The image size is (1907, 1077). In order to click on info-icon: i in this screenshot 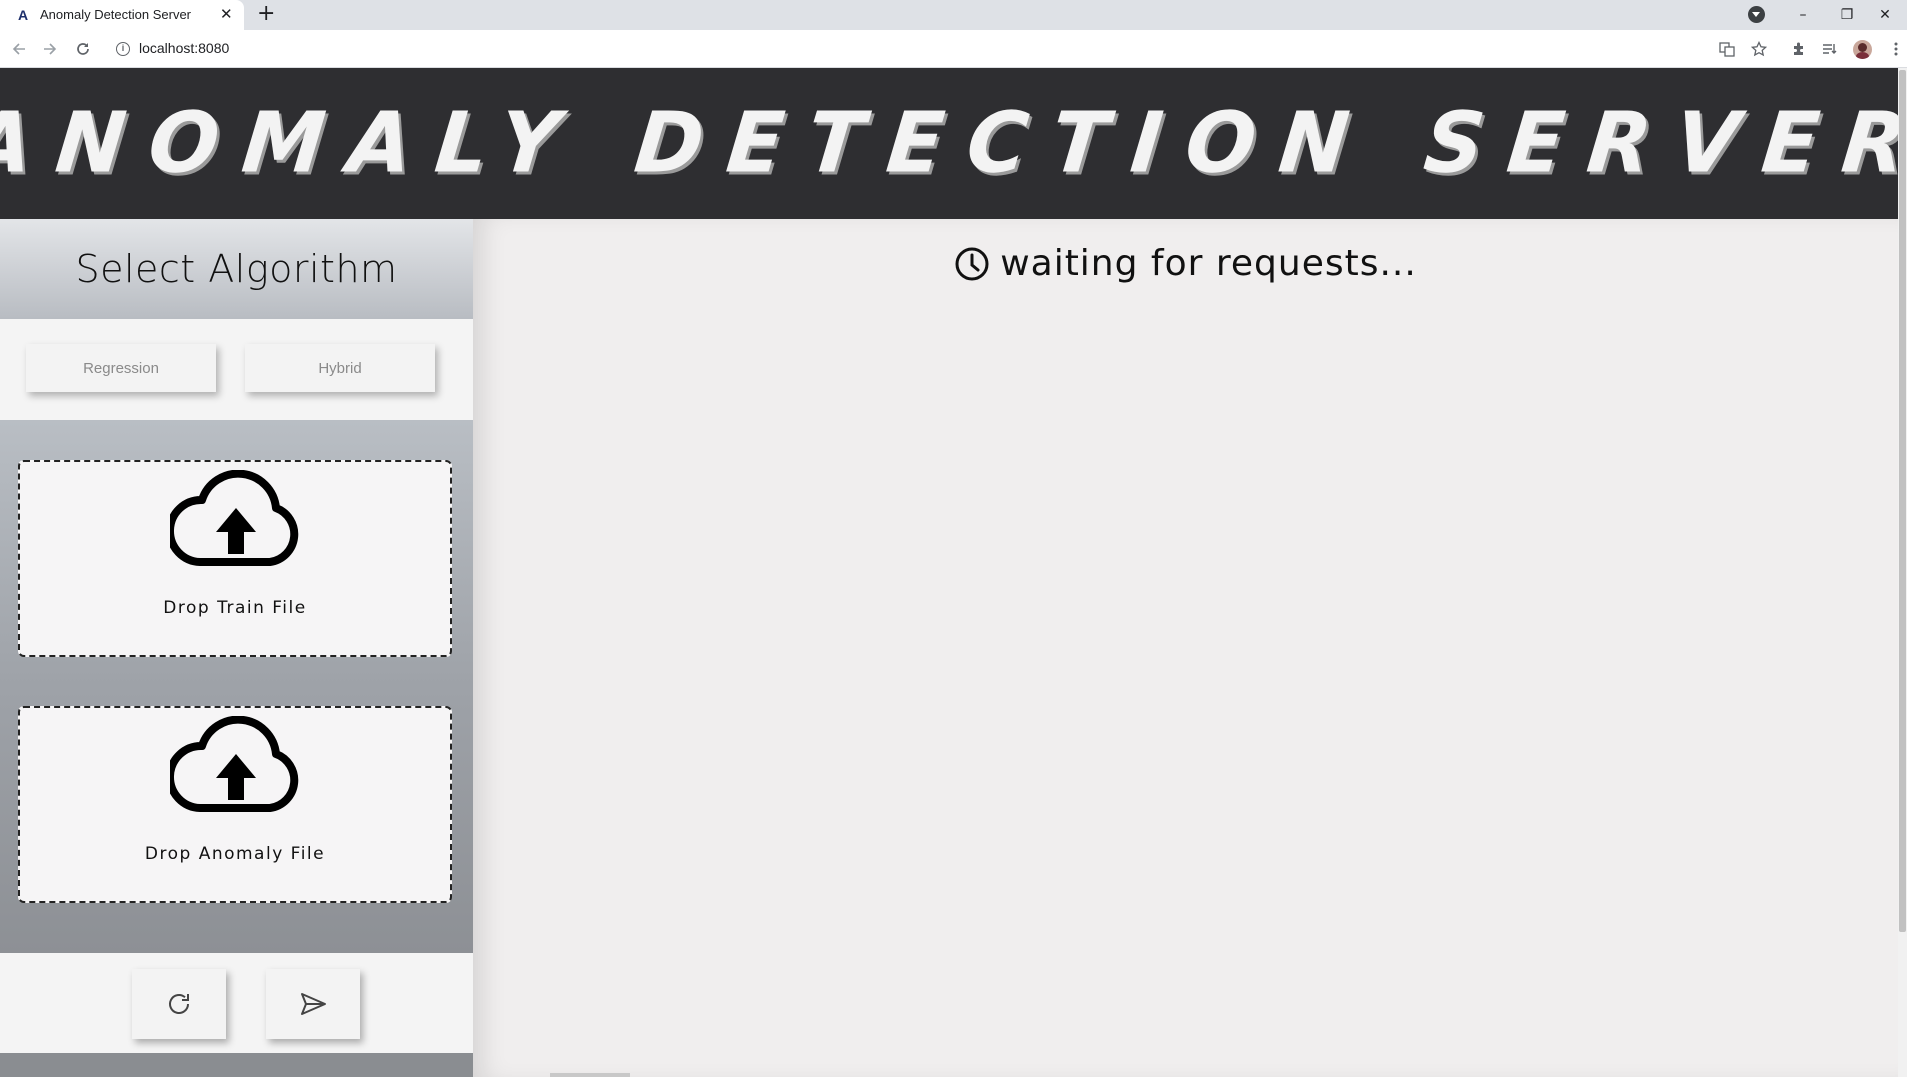, I will do `click(123, 49)`.